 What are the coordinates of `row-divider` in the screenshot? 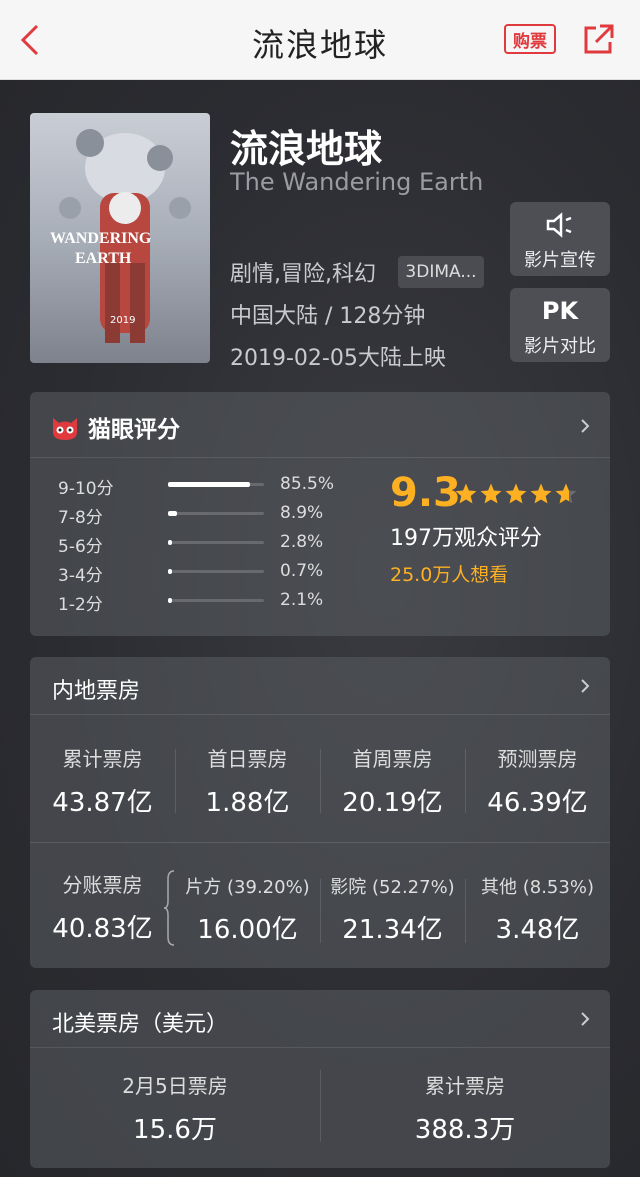 It's located at (320, 842).